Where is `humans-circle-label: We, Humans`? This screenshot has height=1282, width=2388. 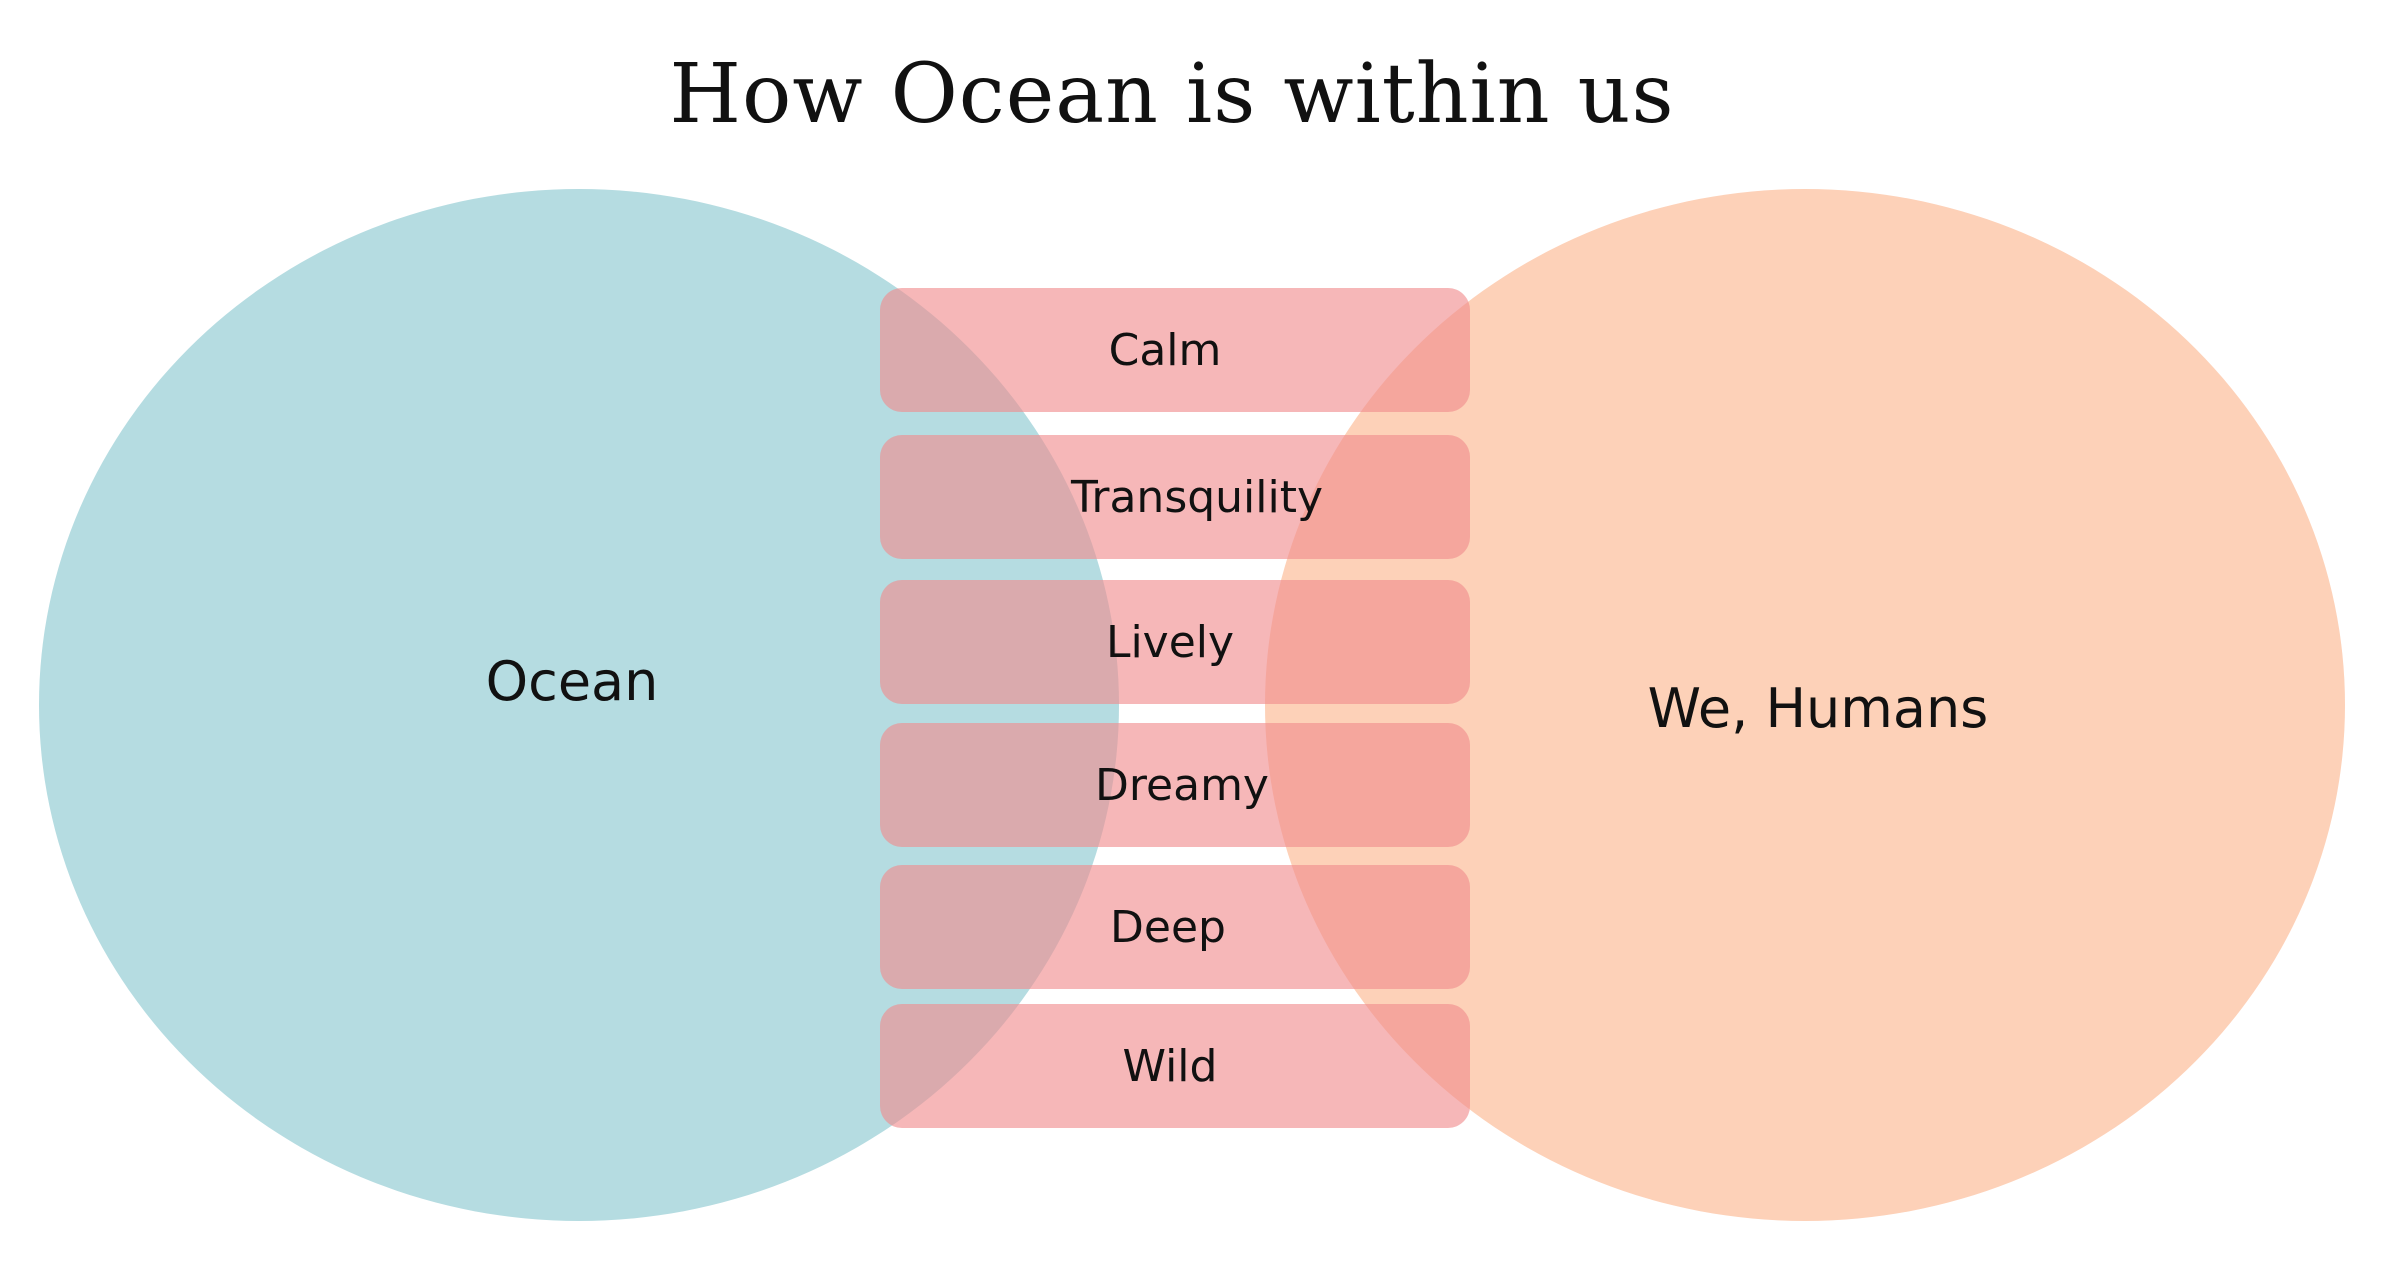
humans-circle-label: We, Humans is located at coordinates (1818, 708).